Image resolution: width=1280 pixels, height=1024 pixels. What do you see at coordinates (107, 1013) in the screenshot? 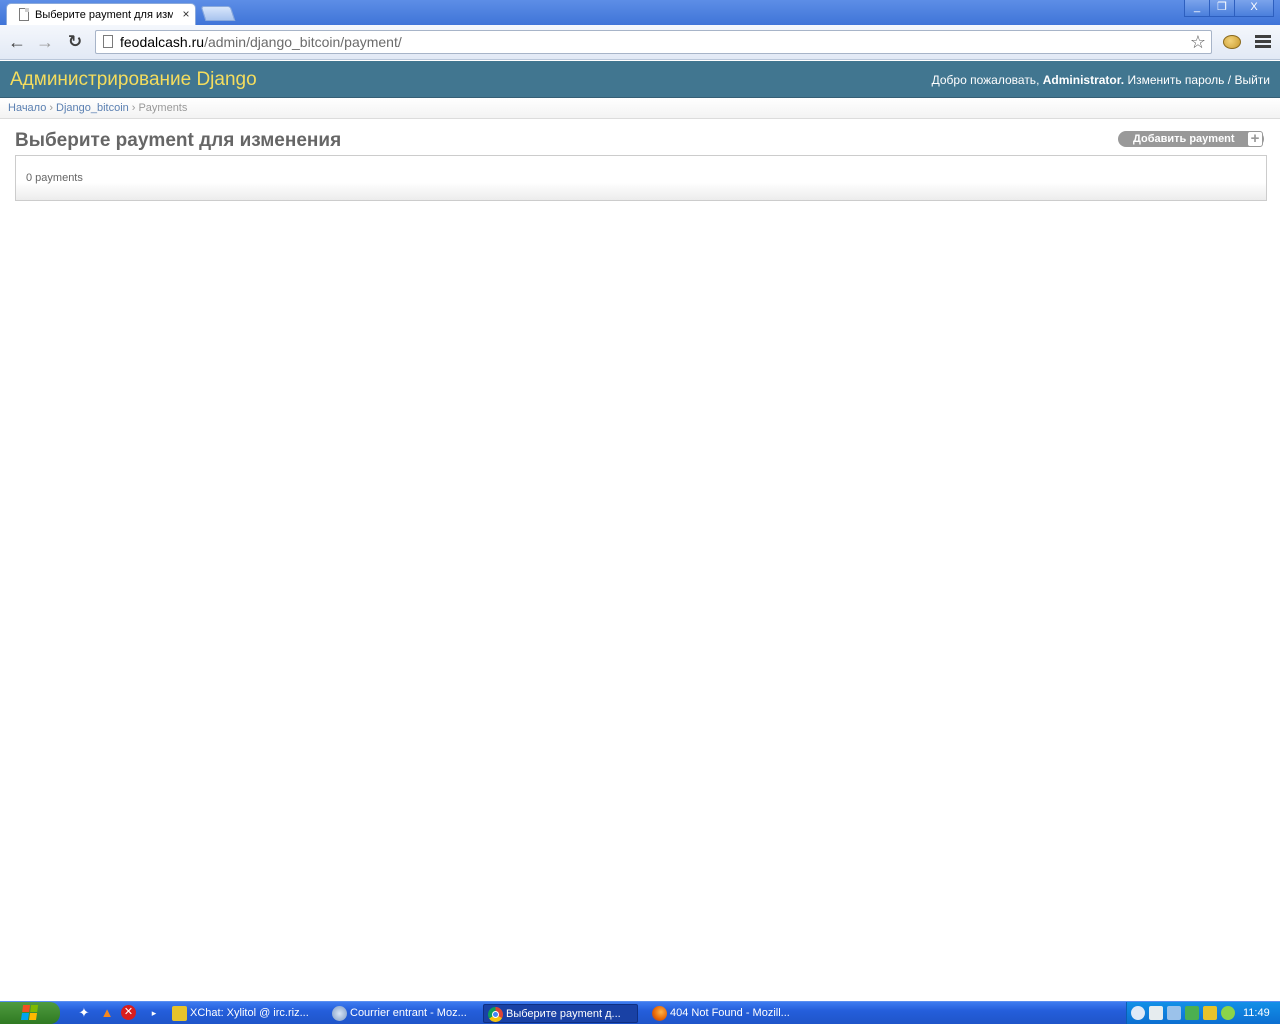
I see `vlc-cone-icon: ▲` at bounding box center [107, 1013].